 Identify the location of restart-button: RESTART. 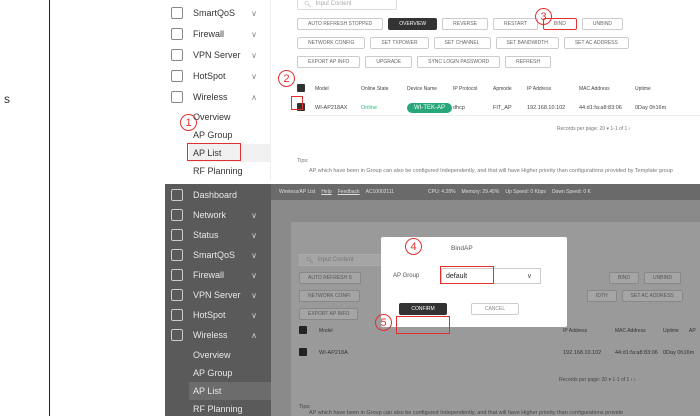
(515, 24).